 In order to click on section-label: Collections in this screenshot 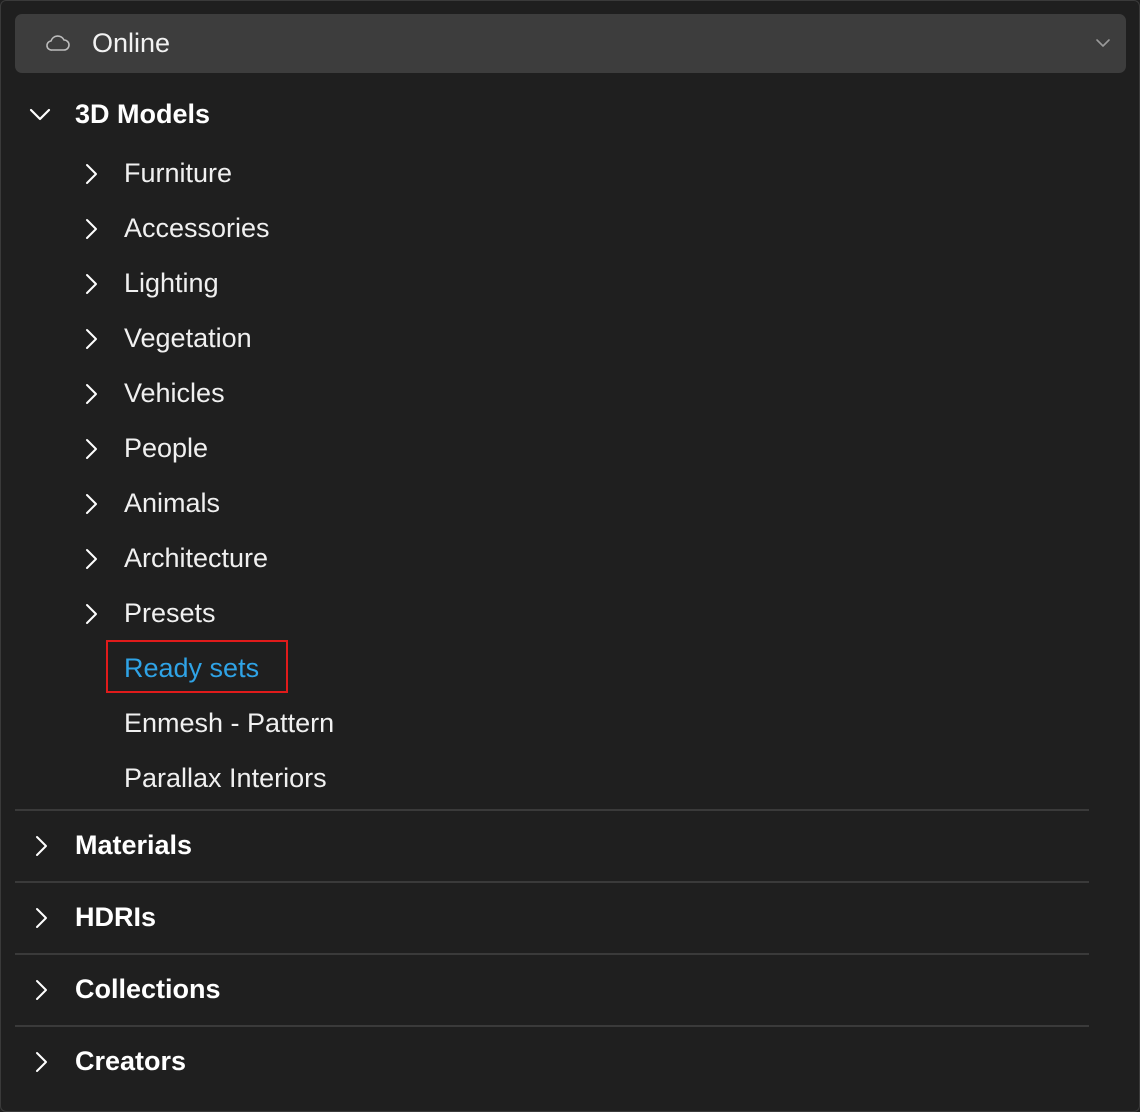, I will do `click(148, 989)`.